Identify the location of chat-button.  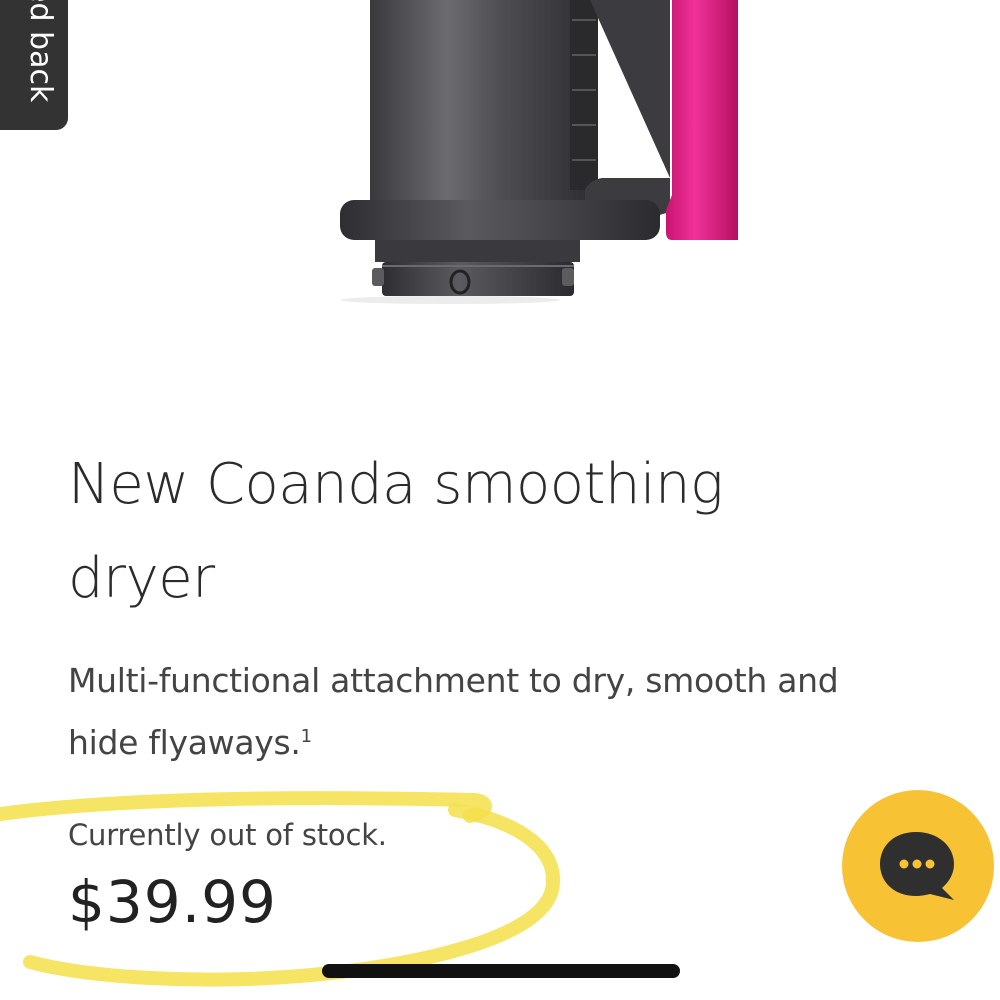
(918, 866).